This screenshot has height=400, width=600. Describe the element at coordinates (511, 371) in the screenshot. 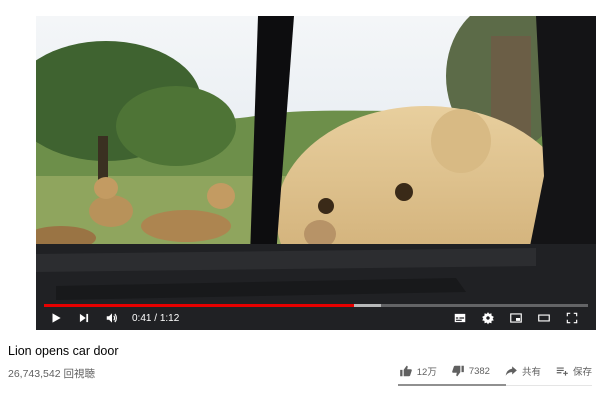

I see `share-icon` at that location.